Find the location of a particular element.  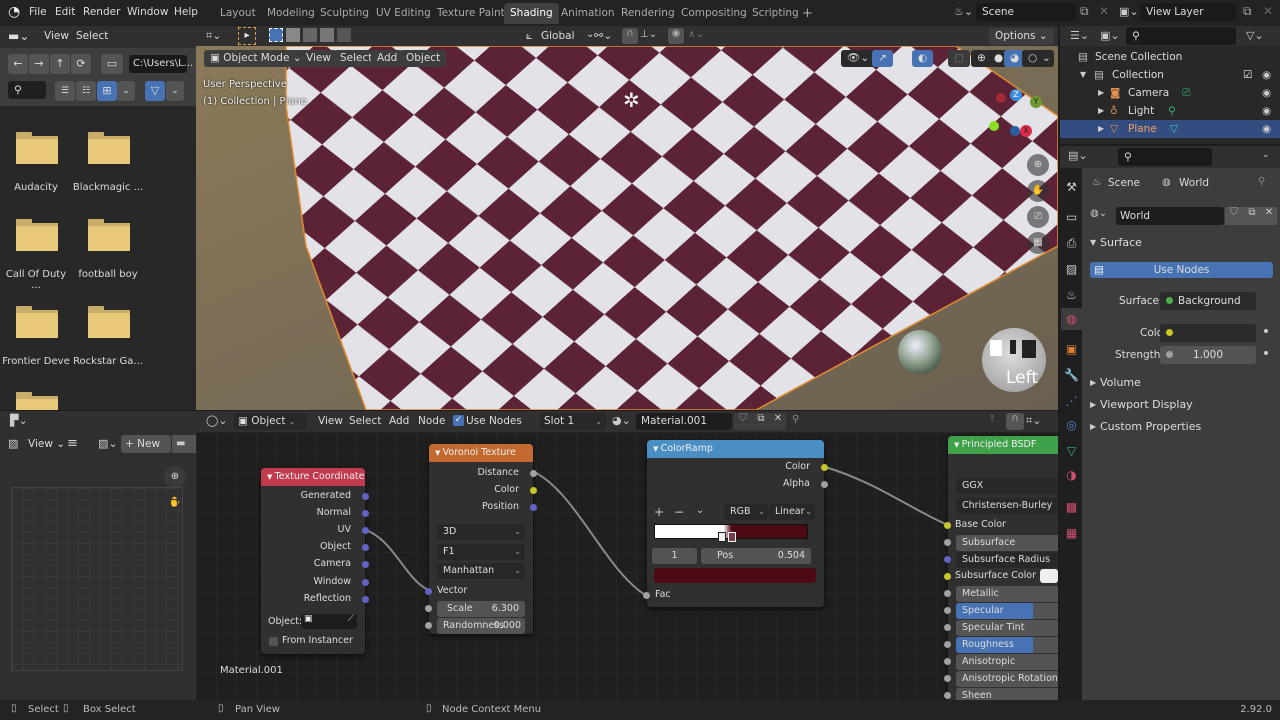

eyedropper-icon: ⟋ is located at coordinates (351, 619).